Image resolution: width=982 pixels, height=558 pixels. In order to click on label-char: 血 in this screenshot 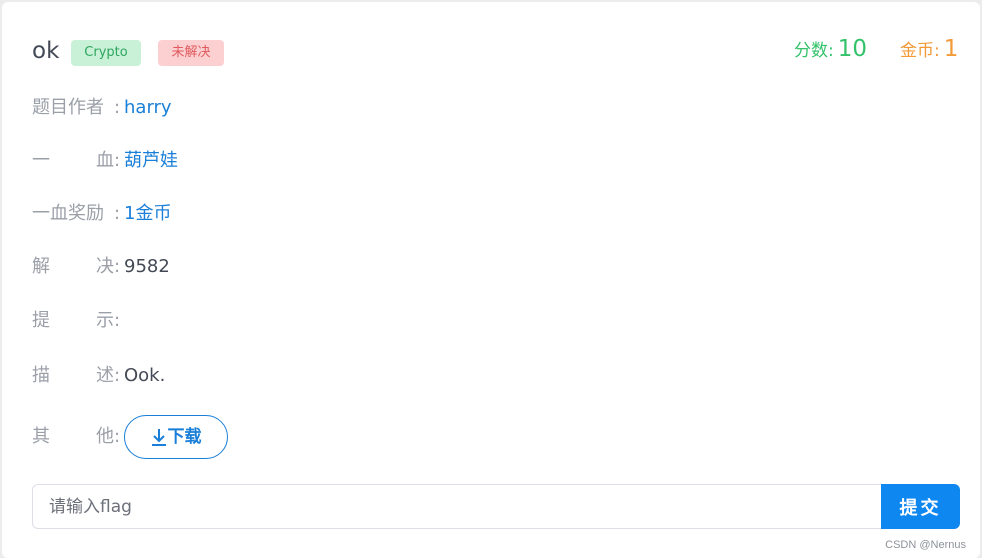, I will do `click(105, 160)`.